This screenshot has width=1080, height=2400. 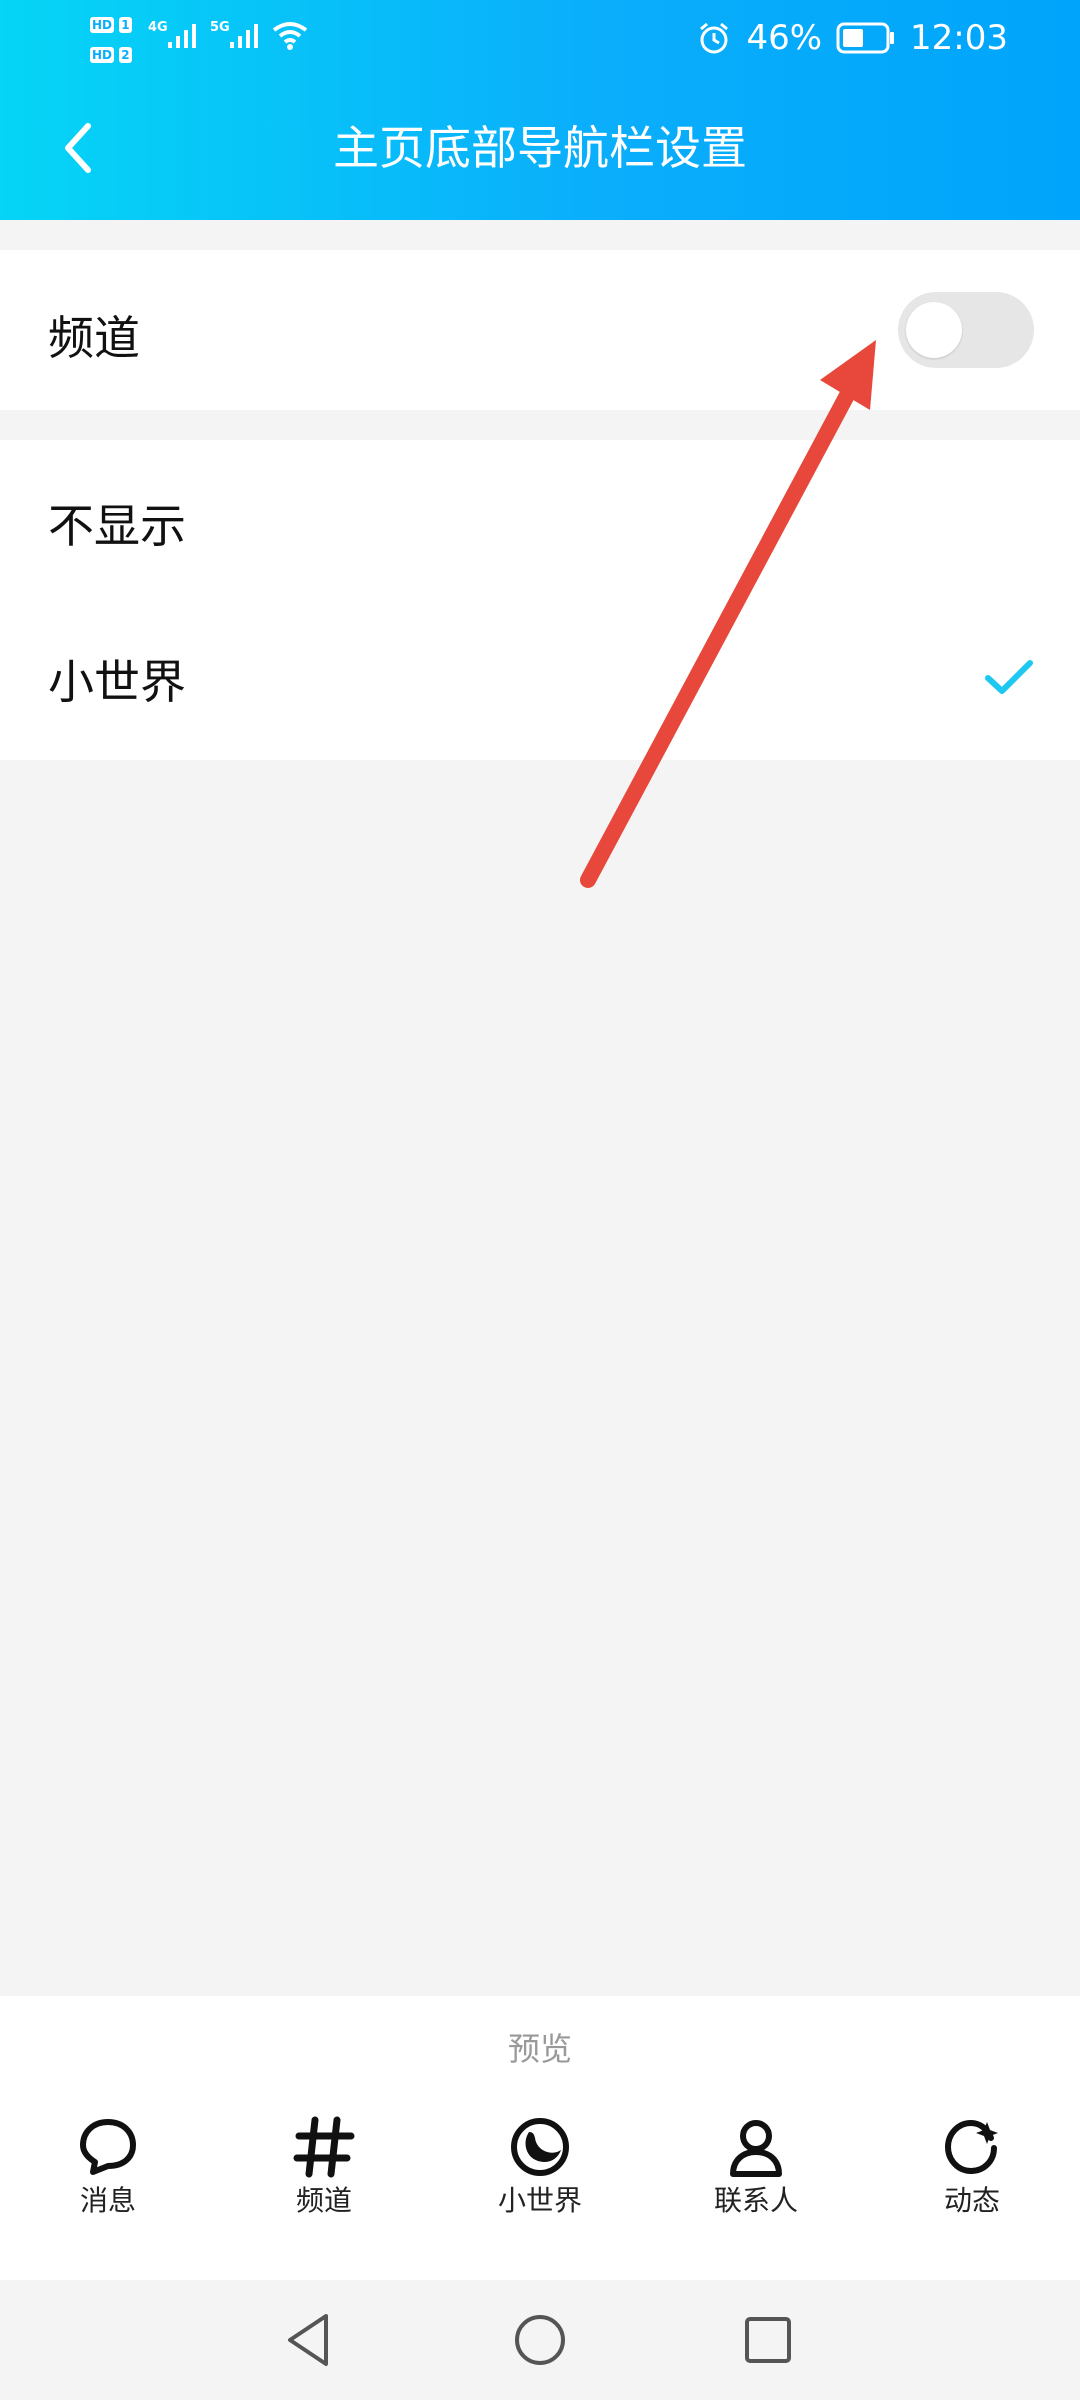 I want to click on preview-panel: 预览 消息 频道 小世界 联系人 动态, so click(x=540, y=2138).